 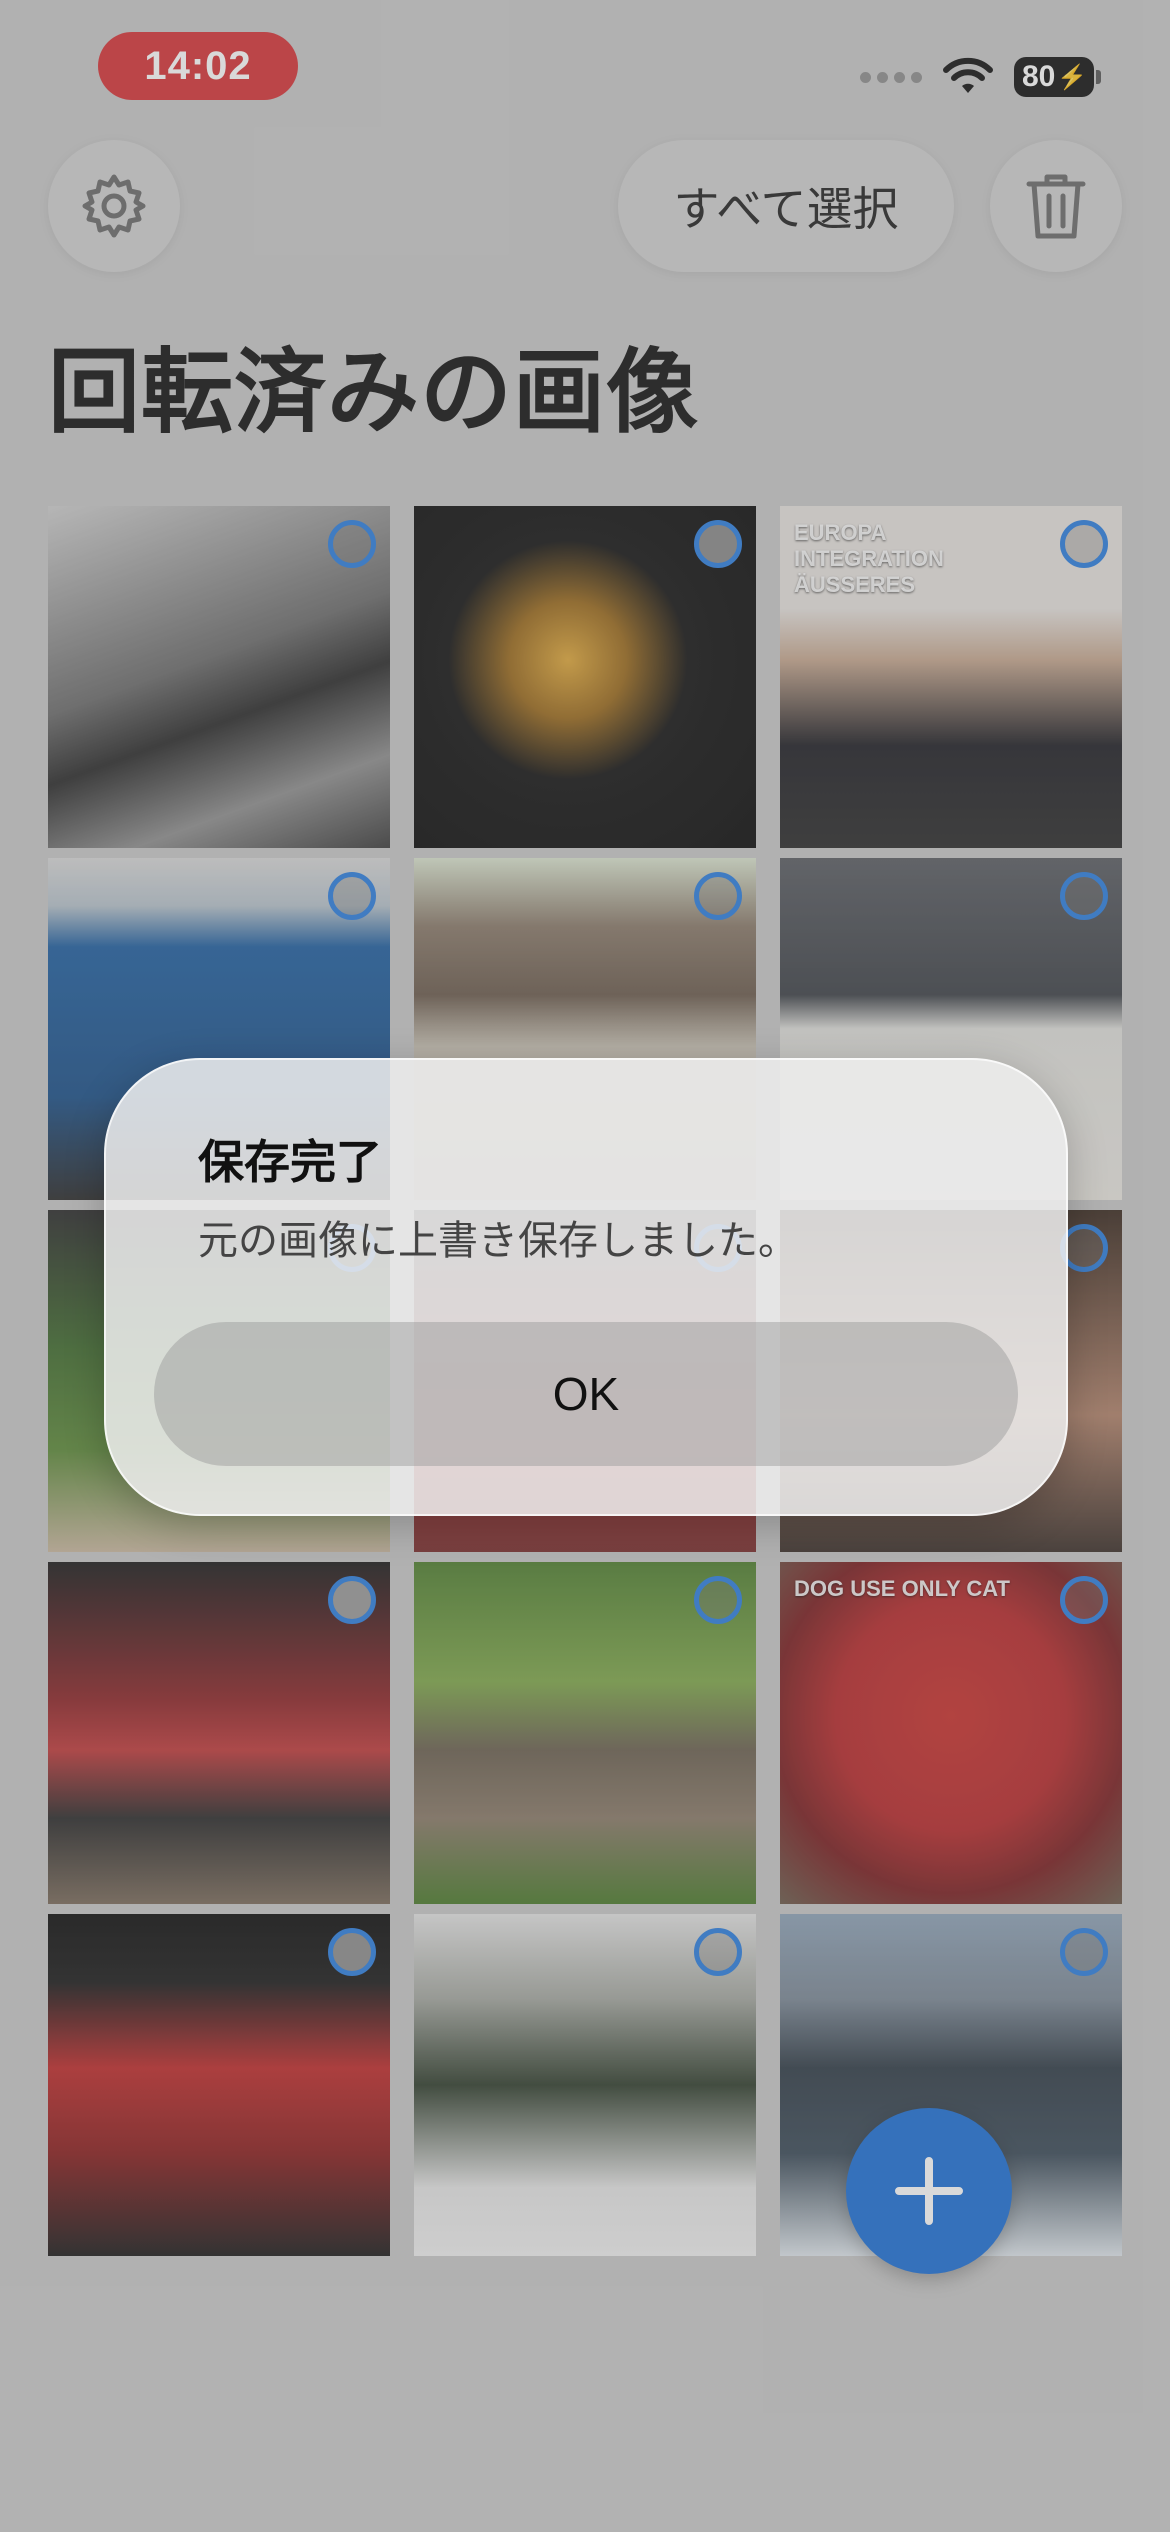 I want to click on save-complete-alert: 保存完了 元の画像に上書き保存しました。 OK, so click(x=586, y=1287).